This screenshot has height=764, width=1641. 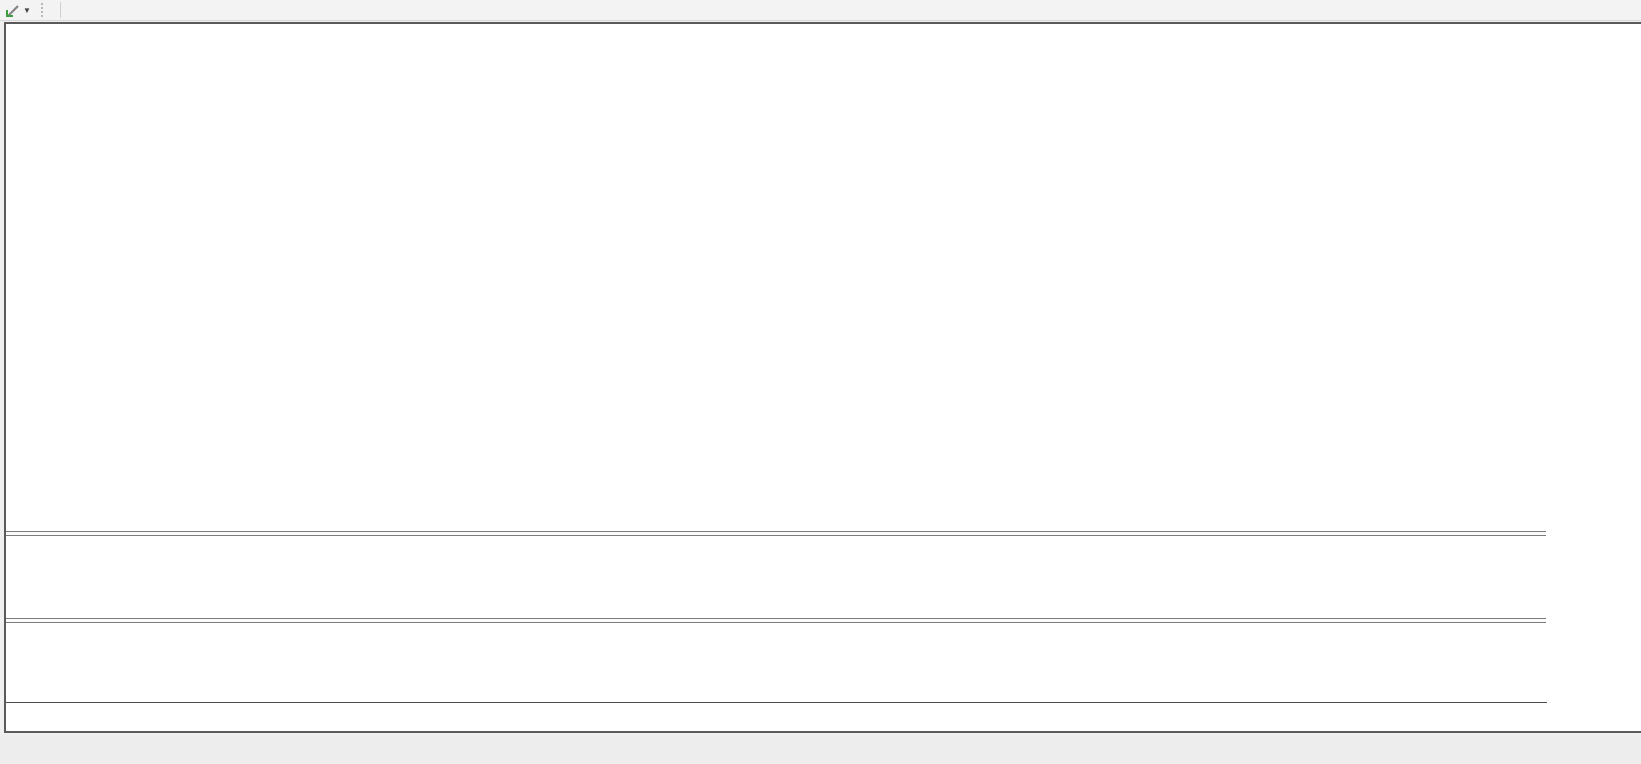 What do you see at coordinates (776, 533) in the screenshot?
I see `main-rsi-splitter` at bounding box center [776, 533].